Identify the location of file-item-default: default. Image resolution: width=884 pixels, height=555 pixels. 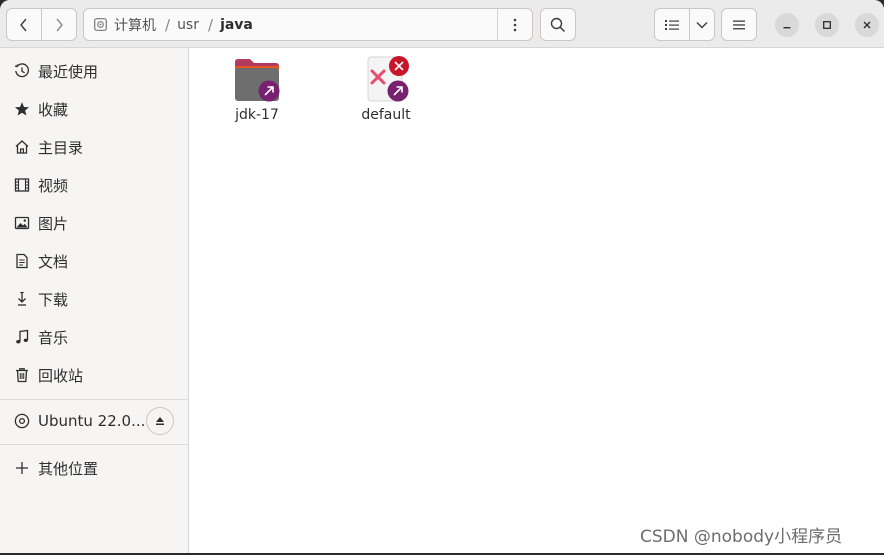
(386, 89).